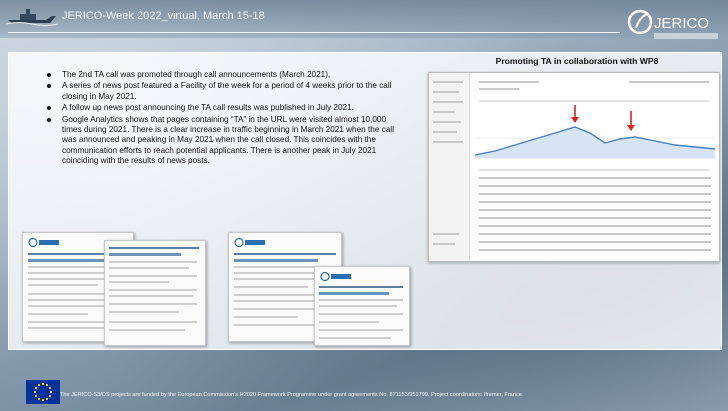 The image size is (728, 411). What do you see at coordinates (631, 121) in the screenshot?
I see `july-peak-arrow` at bounding box center [631, 121].